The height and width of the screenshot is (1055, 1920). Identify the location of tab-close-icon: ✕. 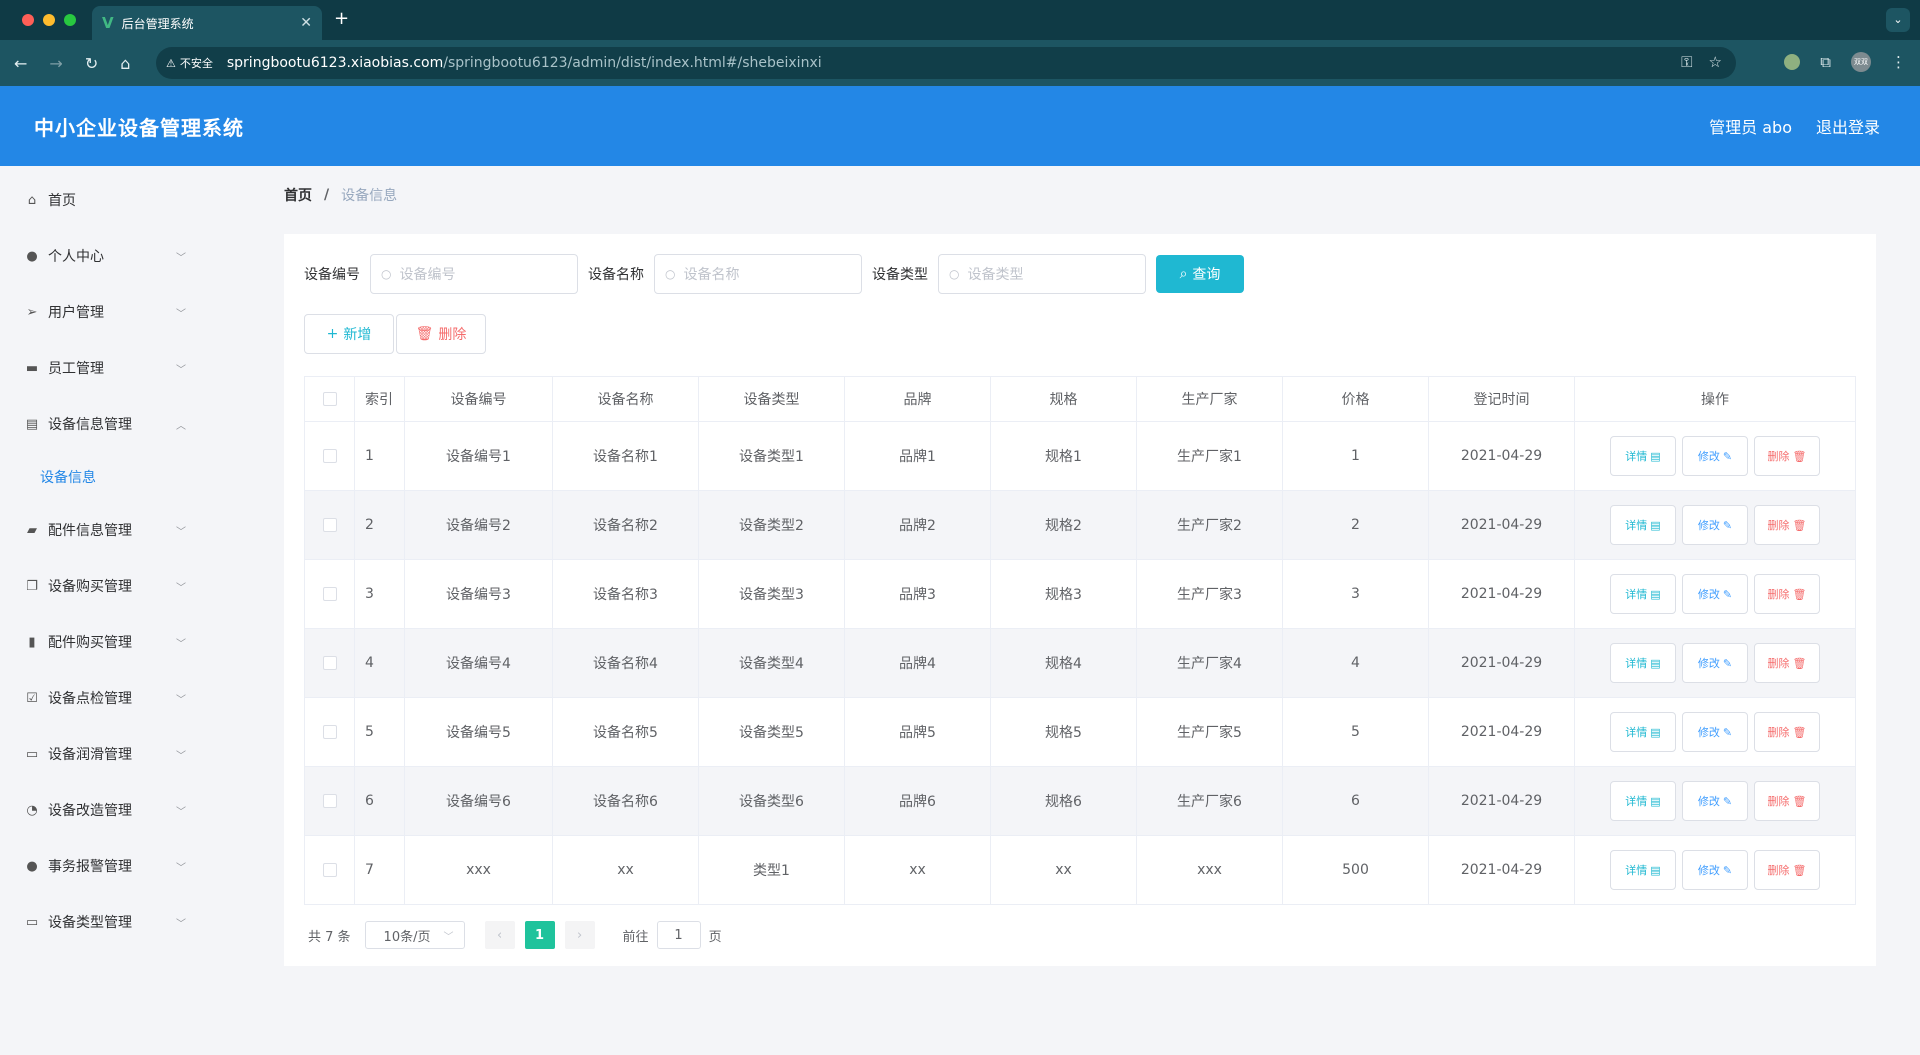
(306, 23).